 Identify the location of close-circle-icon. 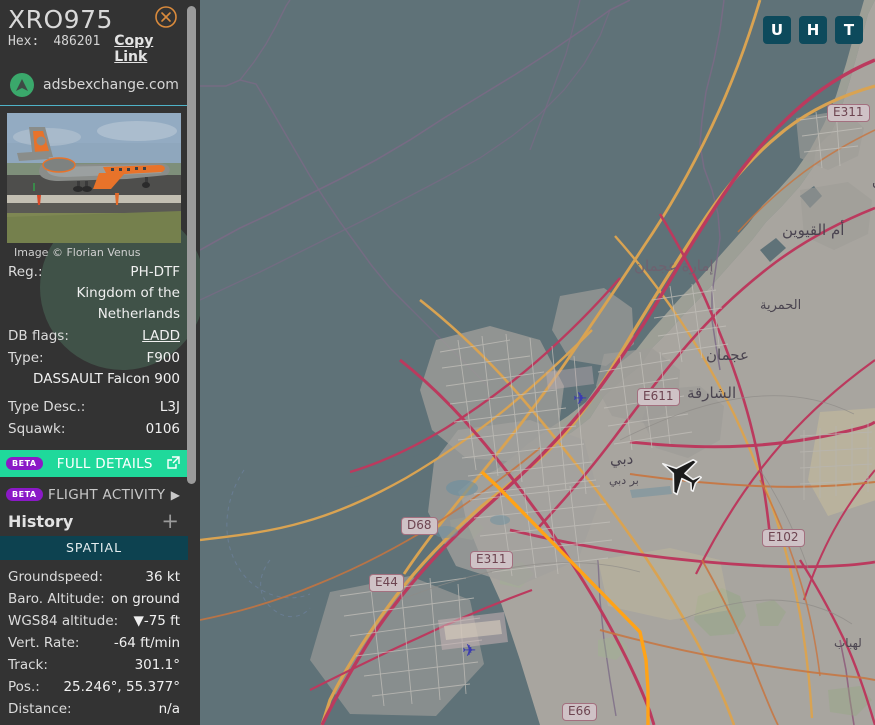
(166, 17).